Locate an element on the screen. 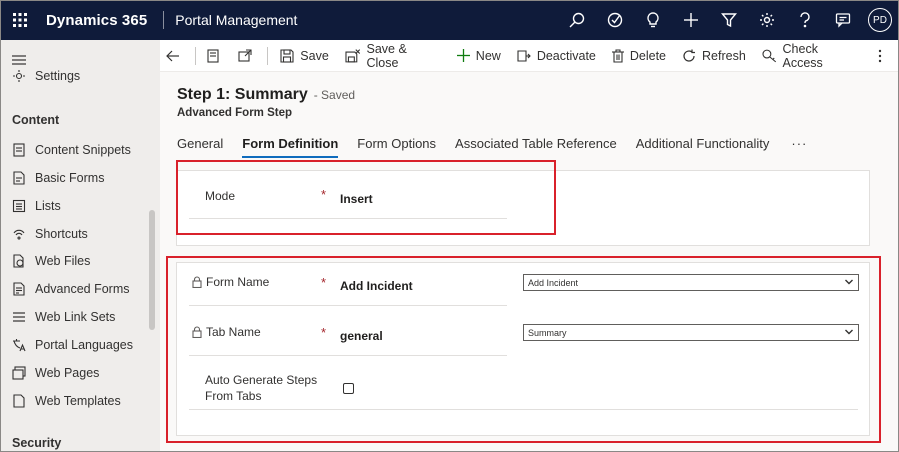  record-set-button is located at coordinates (215, 56).